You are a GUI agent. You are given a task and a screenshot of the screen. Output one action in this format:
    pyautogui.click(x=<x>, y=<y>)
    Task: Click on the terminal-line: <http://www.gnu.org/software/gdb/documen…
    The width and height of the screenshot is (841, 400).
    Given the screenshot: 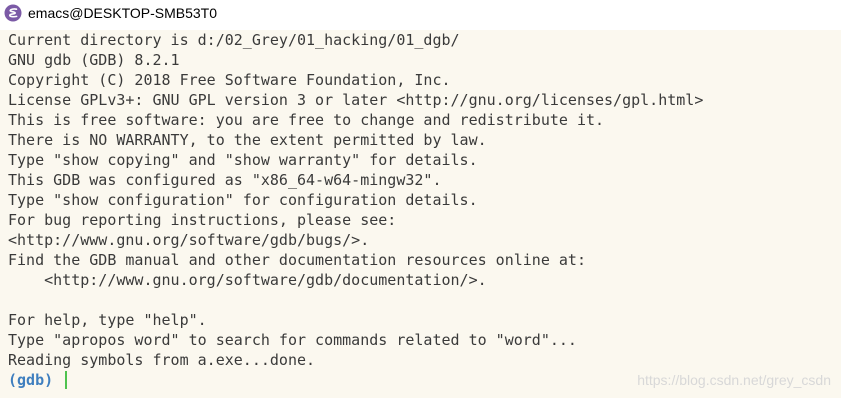 What is the action you would take?
    pyautogui.click(x=247, y=280)
    